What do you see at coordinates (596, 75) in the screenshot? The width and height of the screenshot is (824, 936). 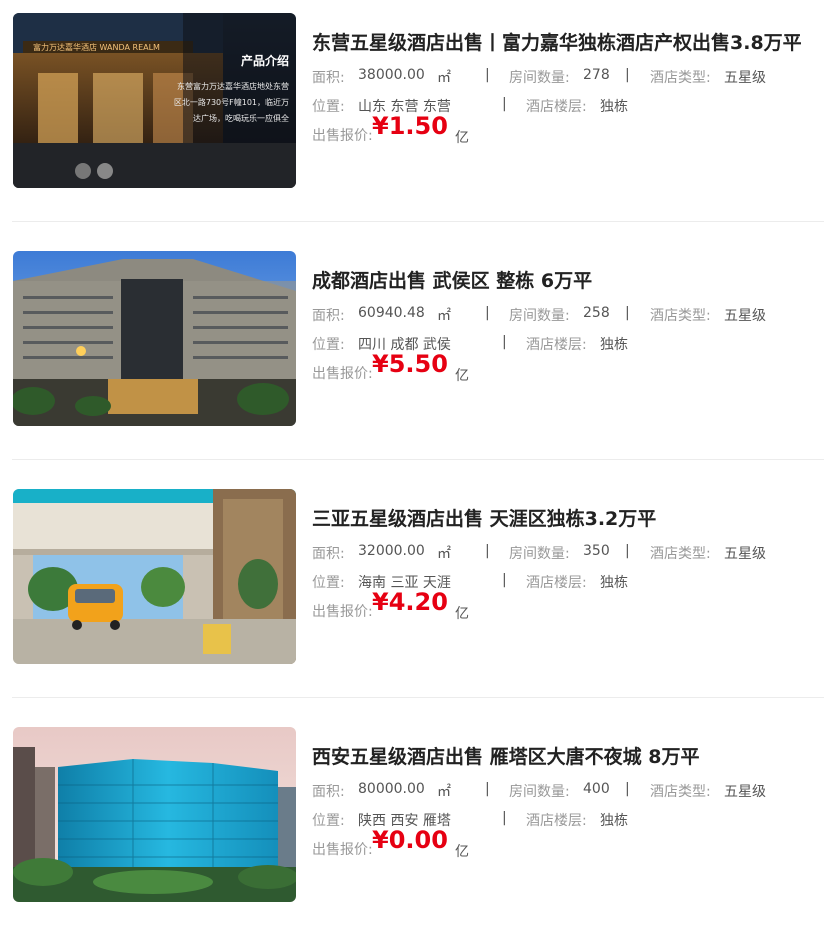 I see `rooms-value: 278` at bounding box center [596, 75].